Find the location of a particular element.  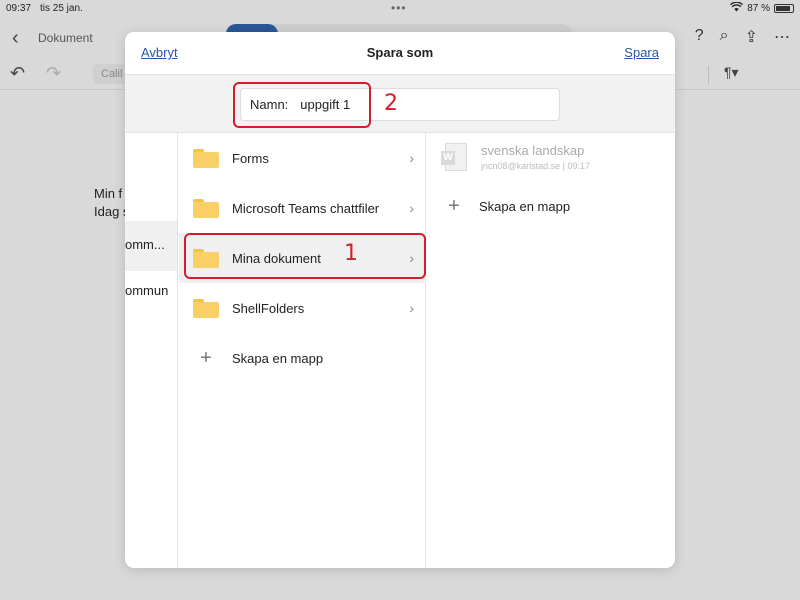

folder-row-forms: Forms › is located at coordinates (302, 158).